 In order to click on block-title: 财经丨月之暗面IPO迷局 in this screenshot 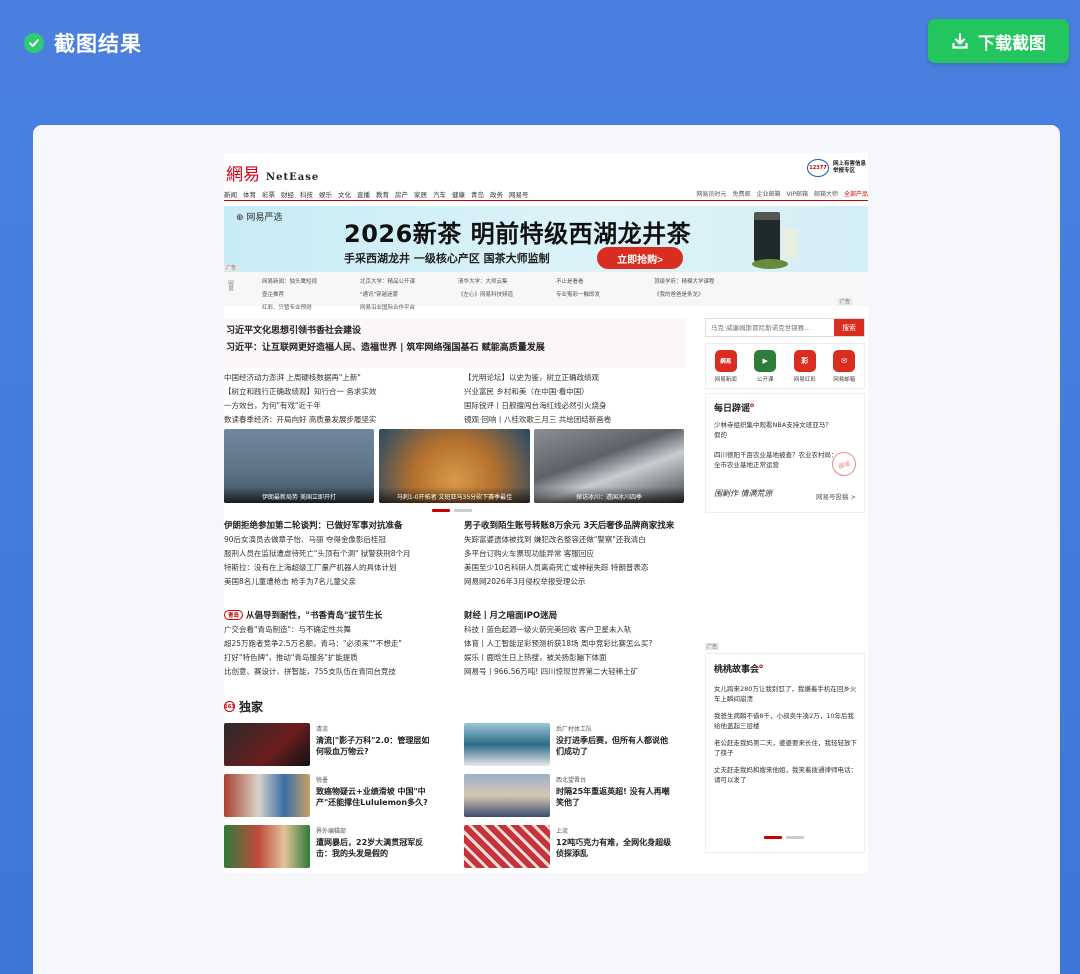, I will do `click(575, 615)`.